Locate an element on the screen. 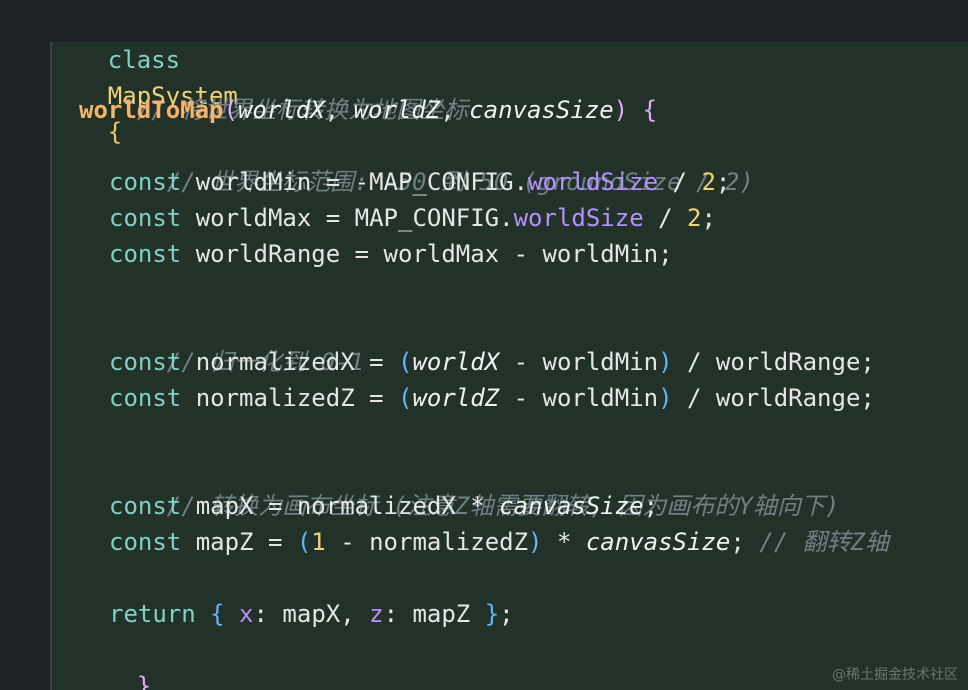 The height and width of the screenshot is (690, 968). value-mapz: : mapZ is located at coordinates (434, 614).